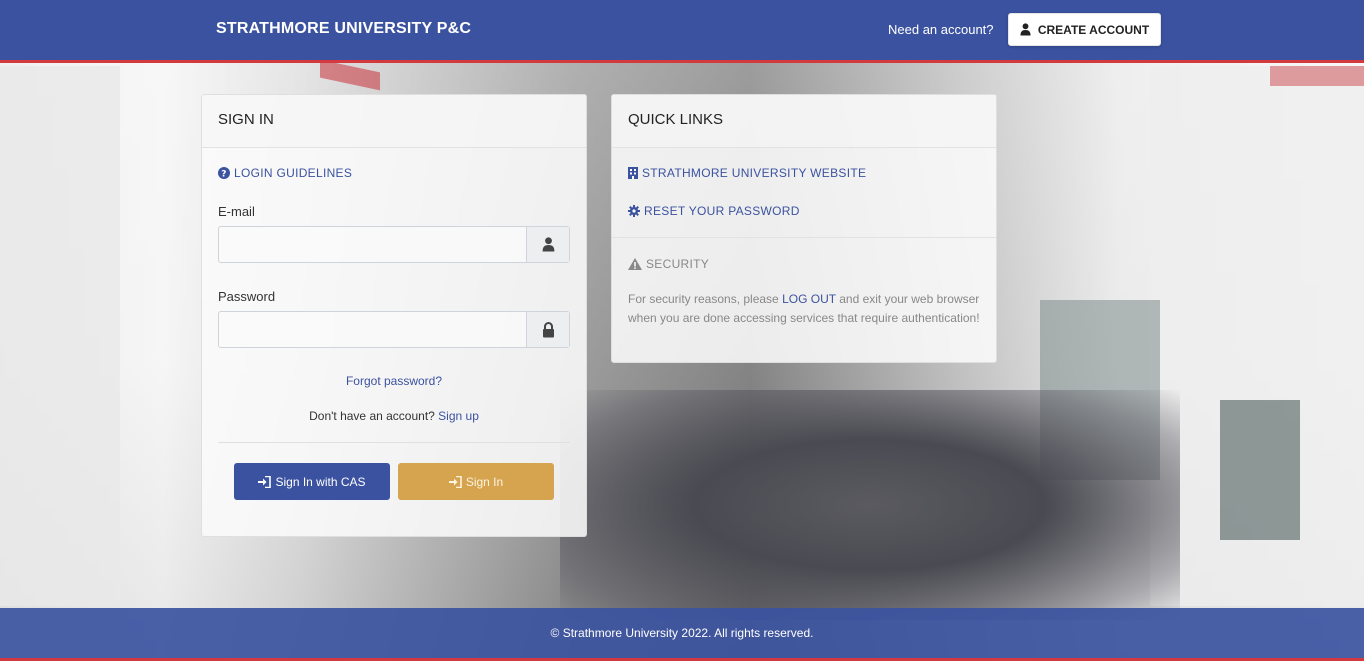  Describe the element at coordinates (293, 173) in the screenshot. I see `login-guidelines-label: LOGIN GUIDELINES` at that location.